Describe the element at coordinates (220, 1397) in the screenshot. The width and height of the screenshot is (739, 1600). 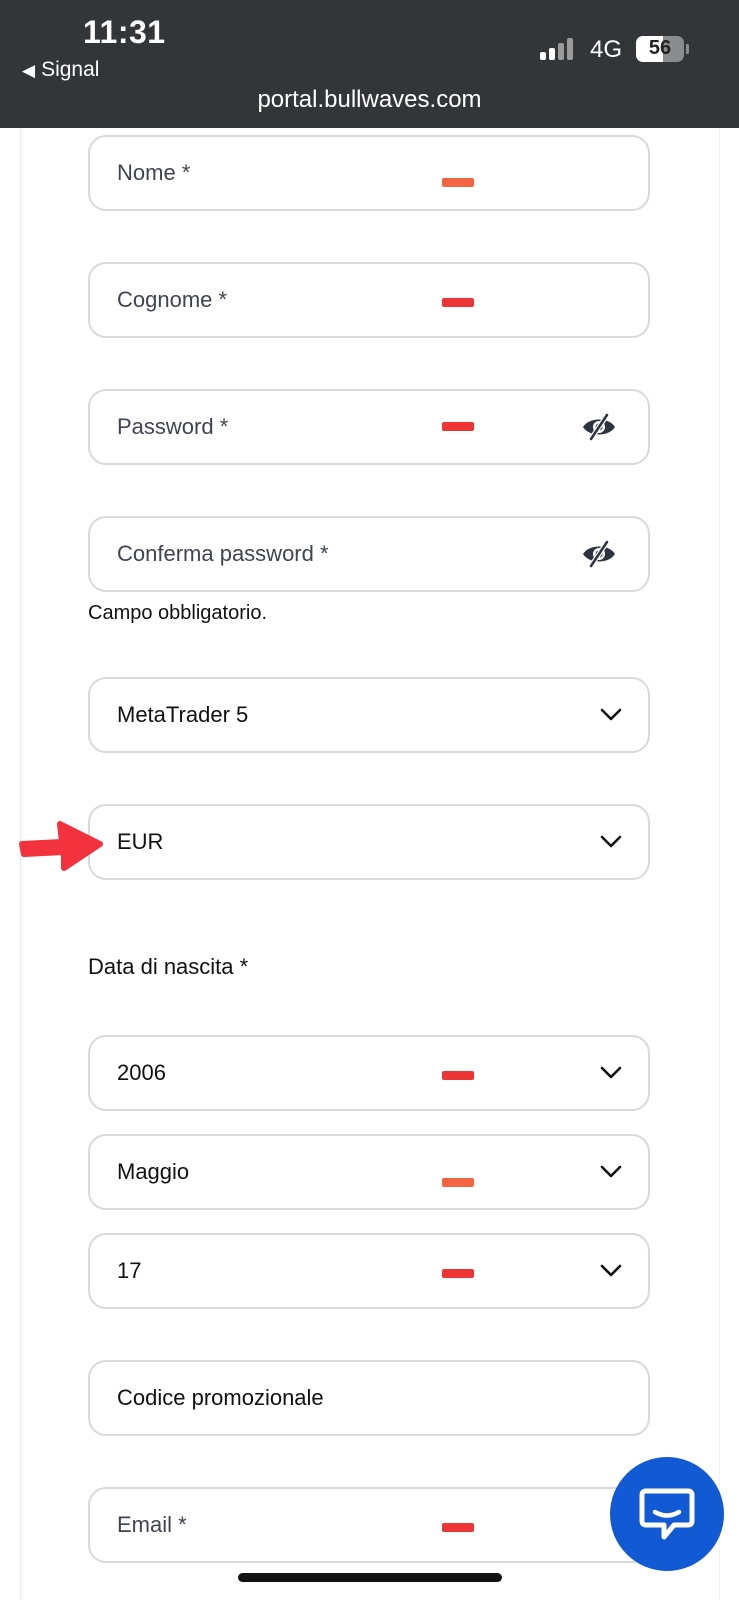
I see `promo-code-label: Codice promozionale` at that location.